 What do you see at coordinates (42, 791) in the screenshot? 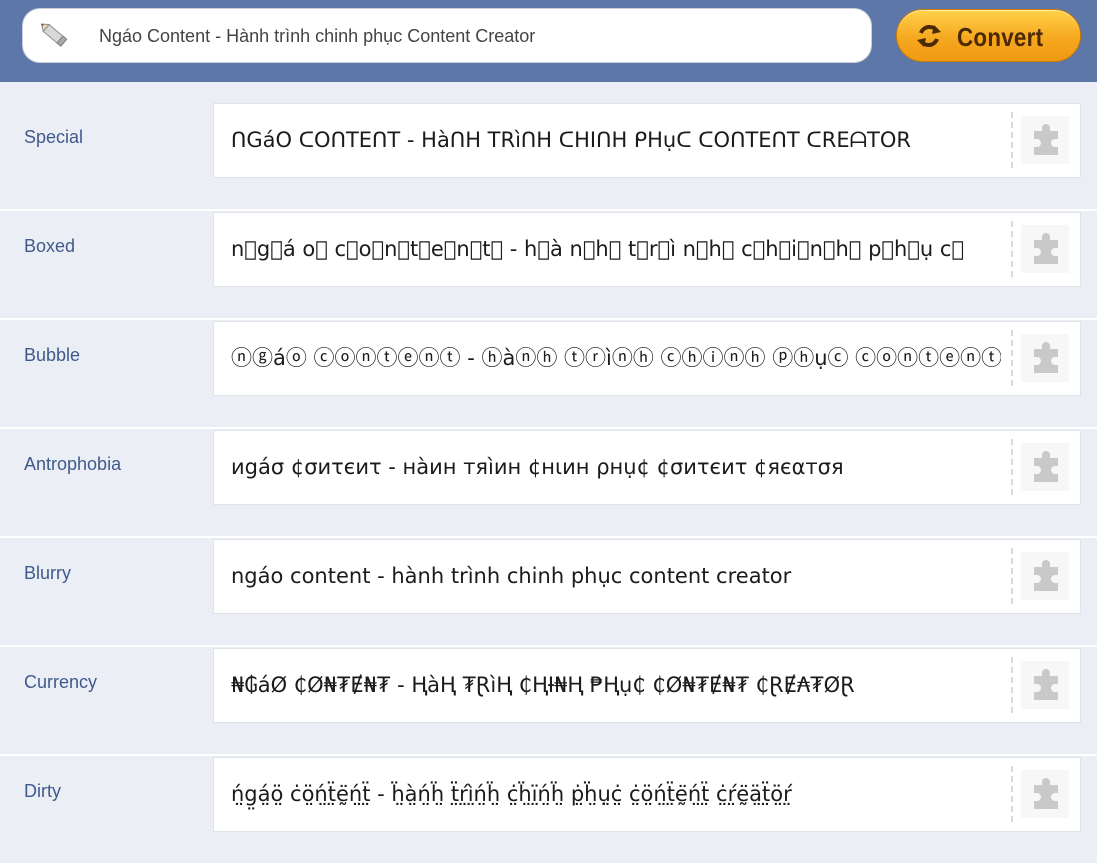
I see `style-name: Dirty` at bounding box center [42, 791].